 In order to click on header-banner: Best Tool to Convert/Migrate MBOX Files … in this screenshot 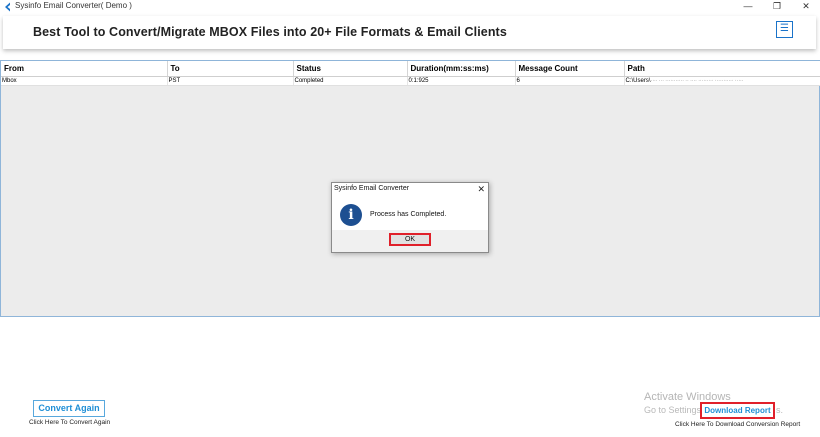, I will do `click(409, 32)`.